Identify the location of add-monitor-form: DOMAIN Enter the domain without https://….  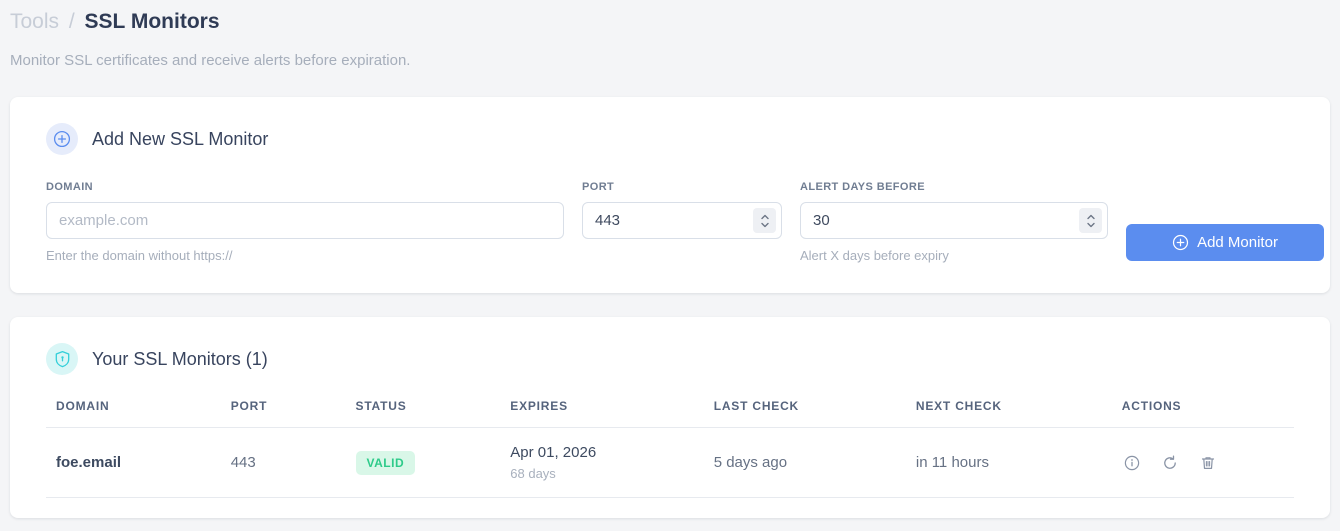
(685, 222).